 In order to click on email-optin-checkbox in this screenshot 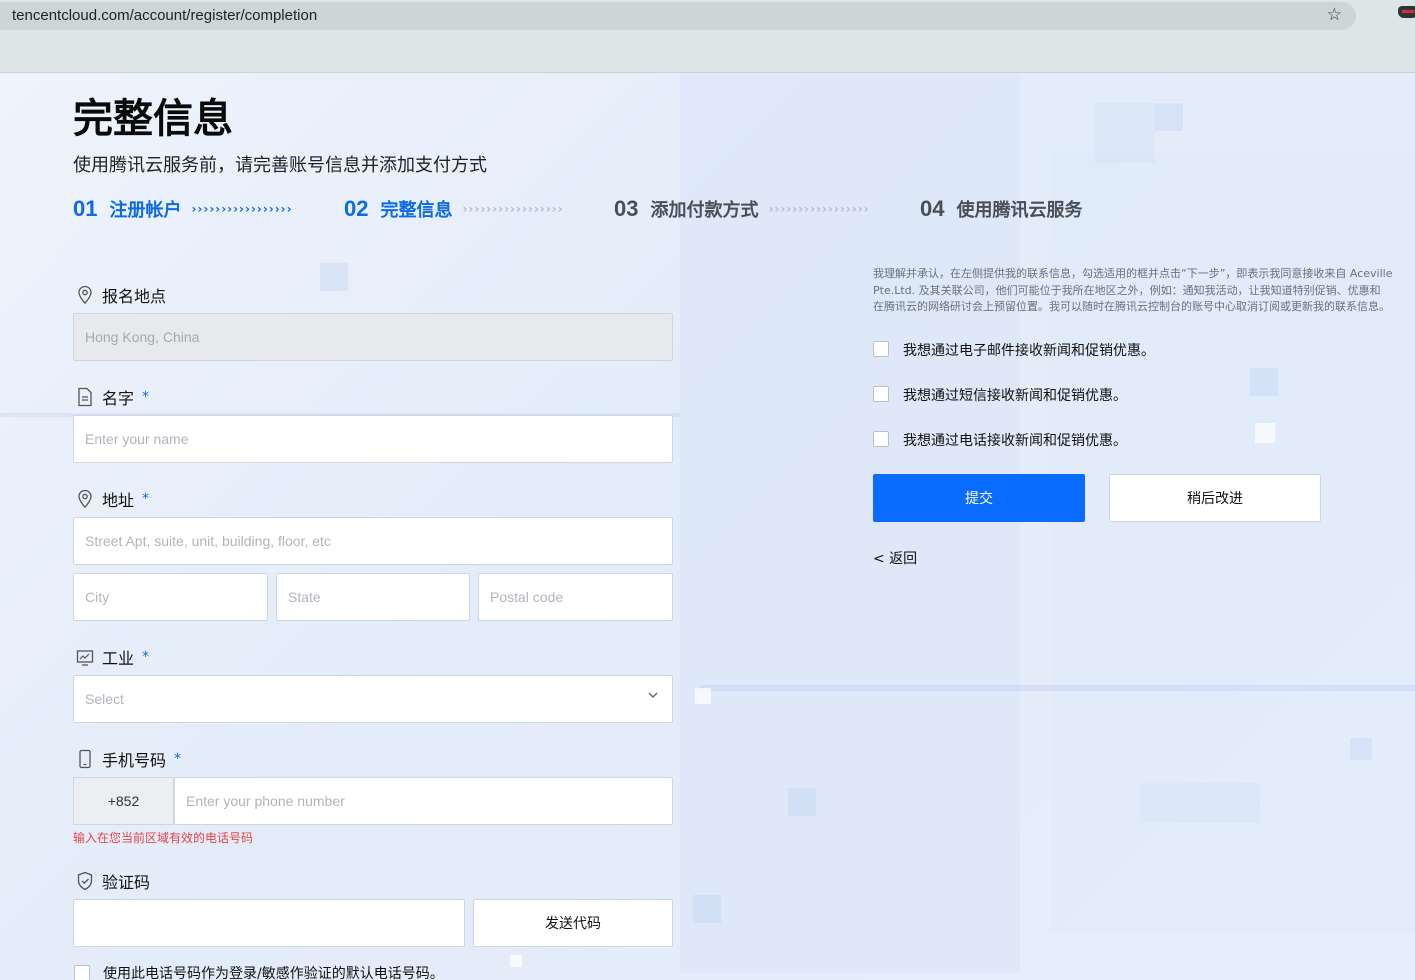, I will do `click(881, 349)`.